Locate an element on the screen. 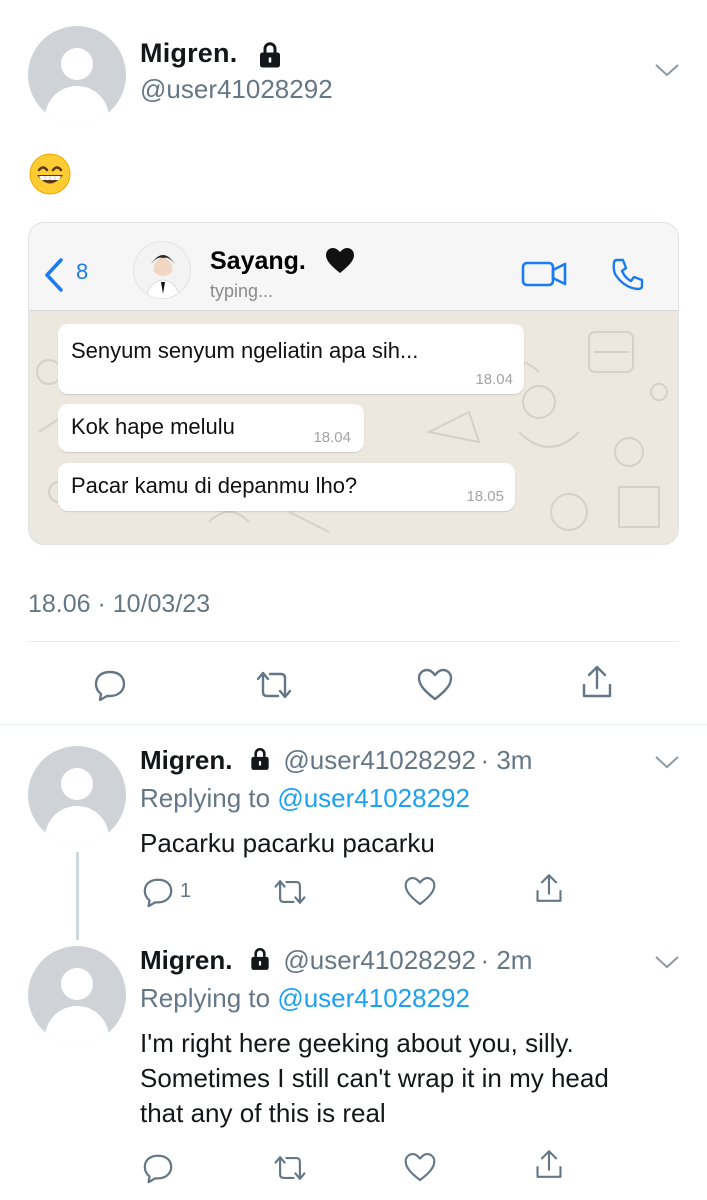  tweet-timestamp: 18.06 · 10/03/23 is located at coordinates (119, 604).